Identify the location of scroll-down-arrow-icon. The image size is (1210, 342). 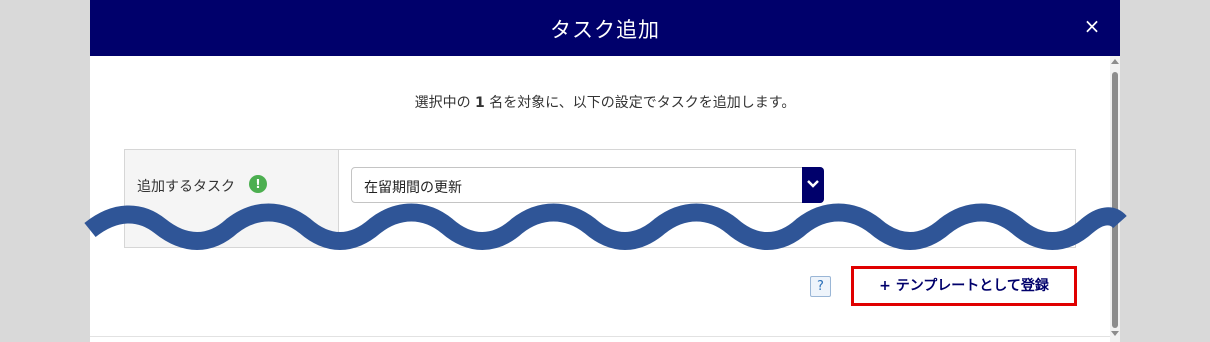
(1115, 333).